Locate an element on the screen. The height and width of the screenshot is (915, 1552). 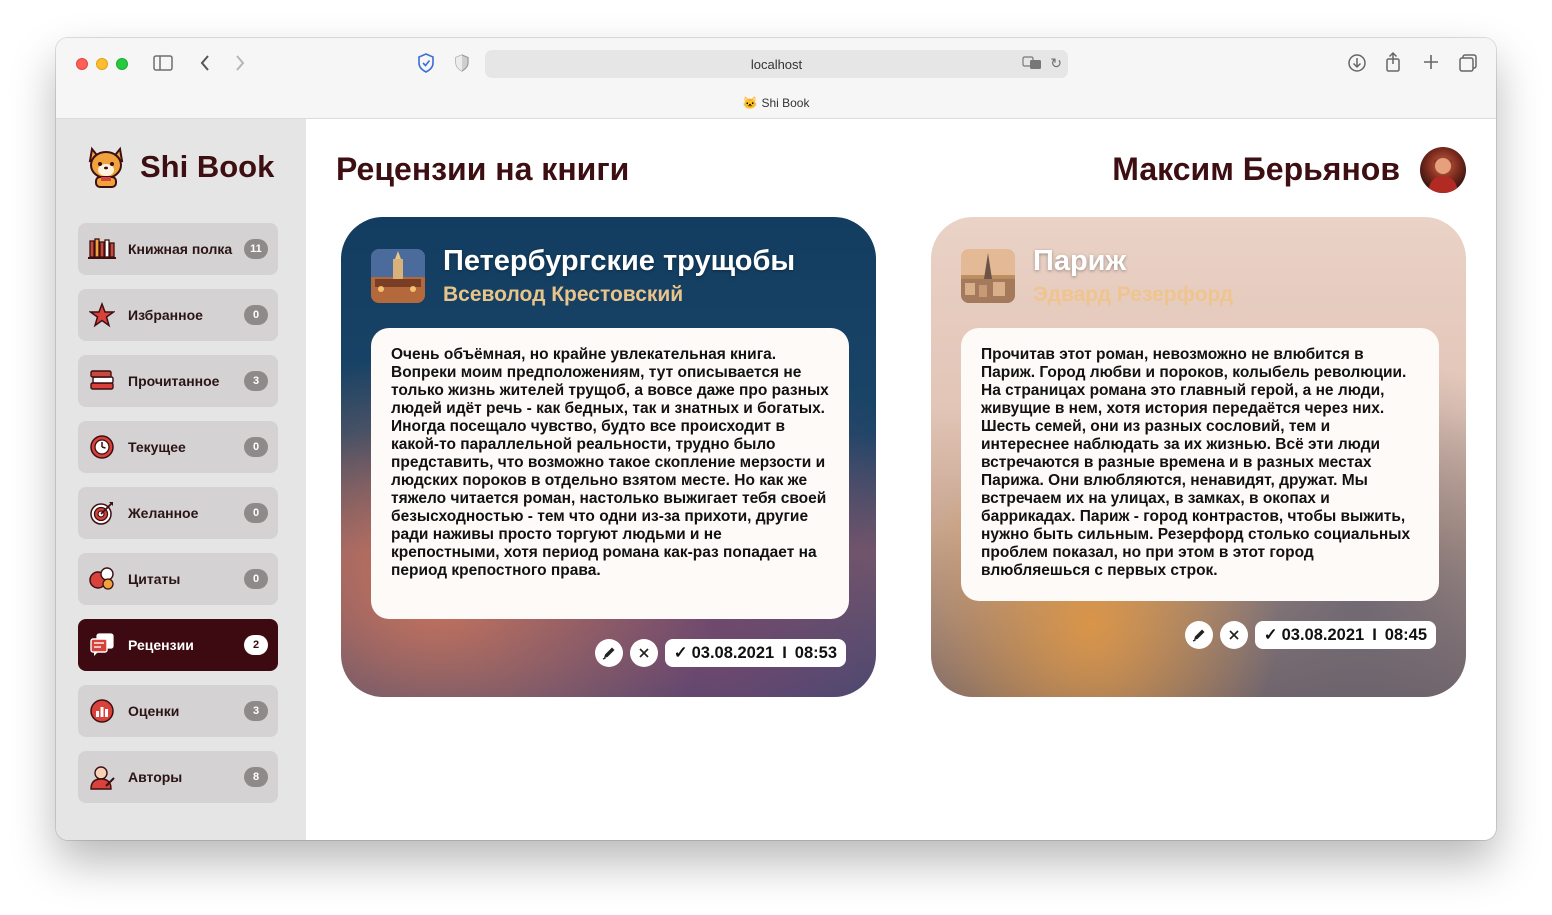
page-title: Рецензии на книги is located at coordinates (483, 169).